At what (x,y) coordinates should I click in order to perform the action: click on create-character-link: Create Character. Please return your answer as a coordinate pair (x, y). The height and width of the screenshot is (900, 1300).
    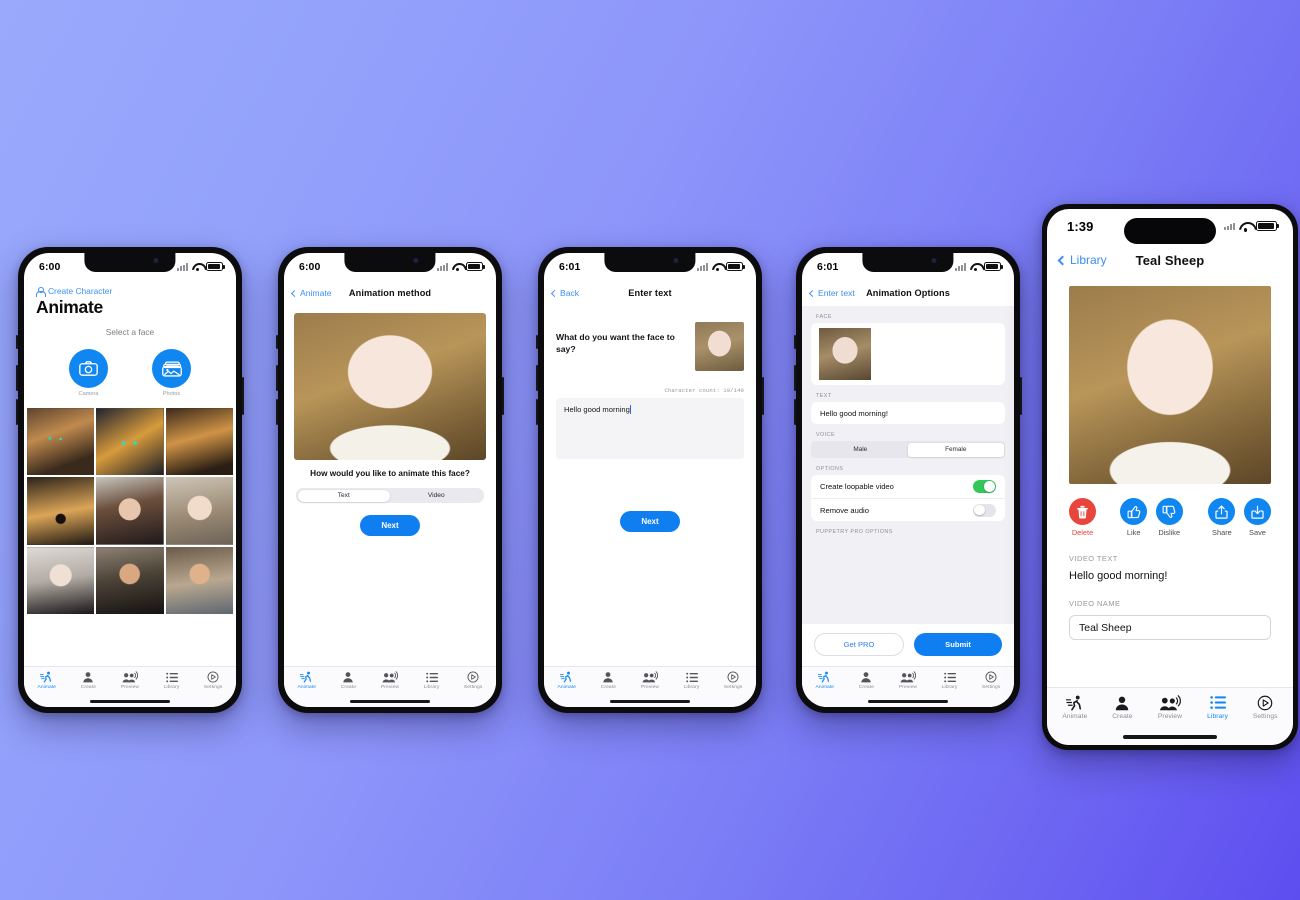
    Looking at the image, I should click on (130, 288).